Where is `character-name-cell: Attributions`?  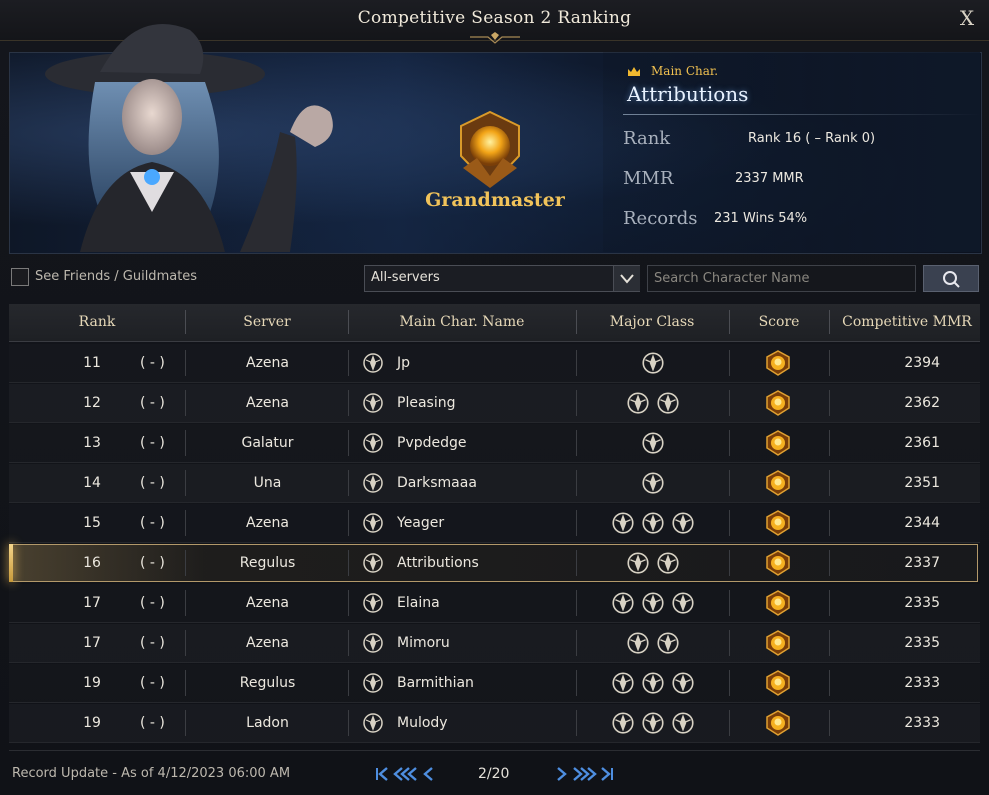 character-name-cell: Attributions is located at coordinates (438, 563).